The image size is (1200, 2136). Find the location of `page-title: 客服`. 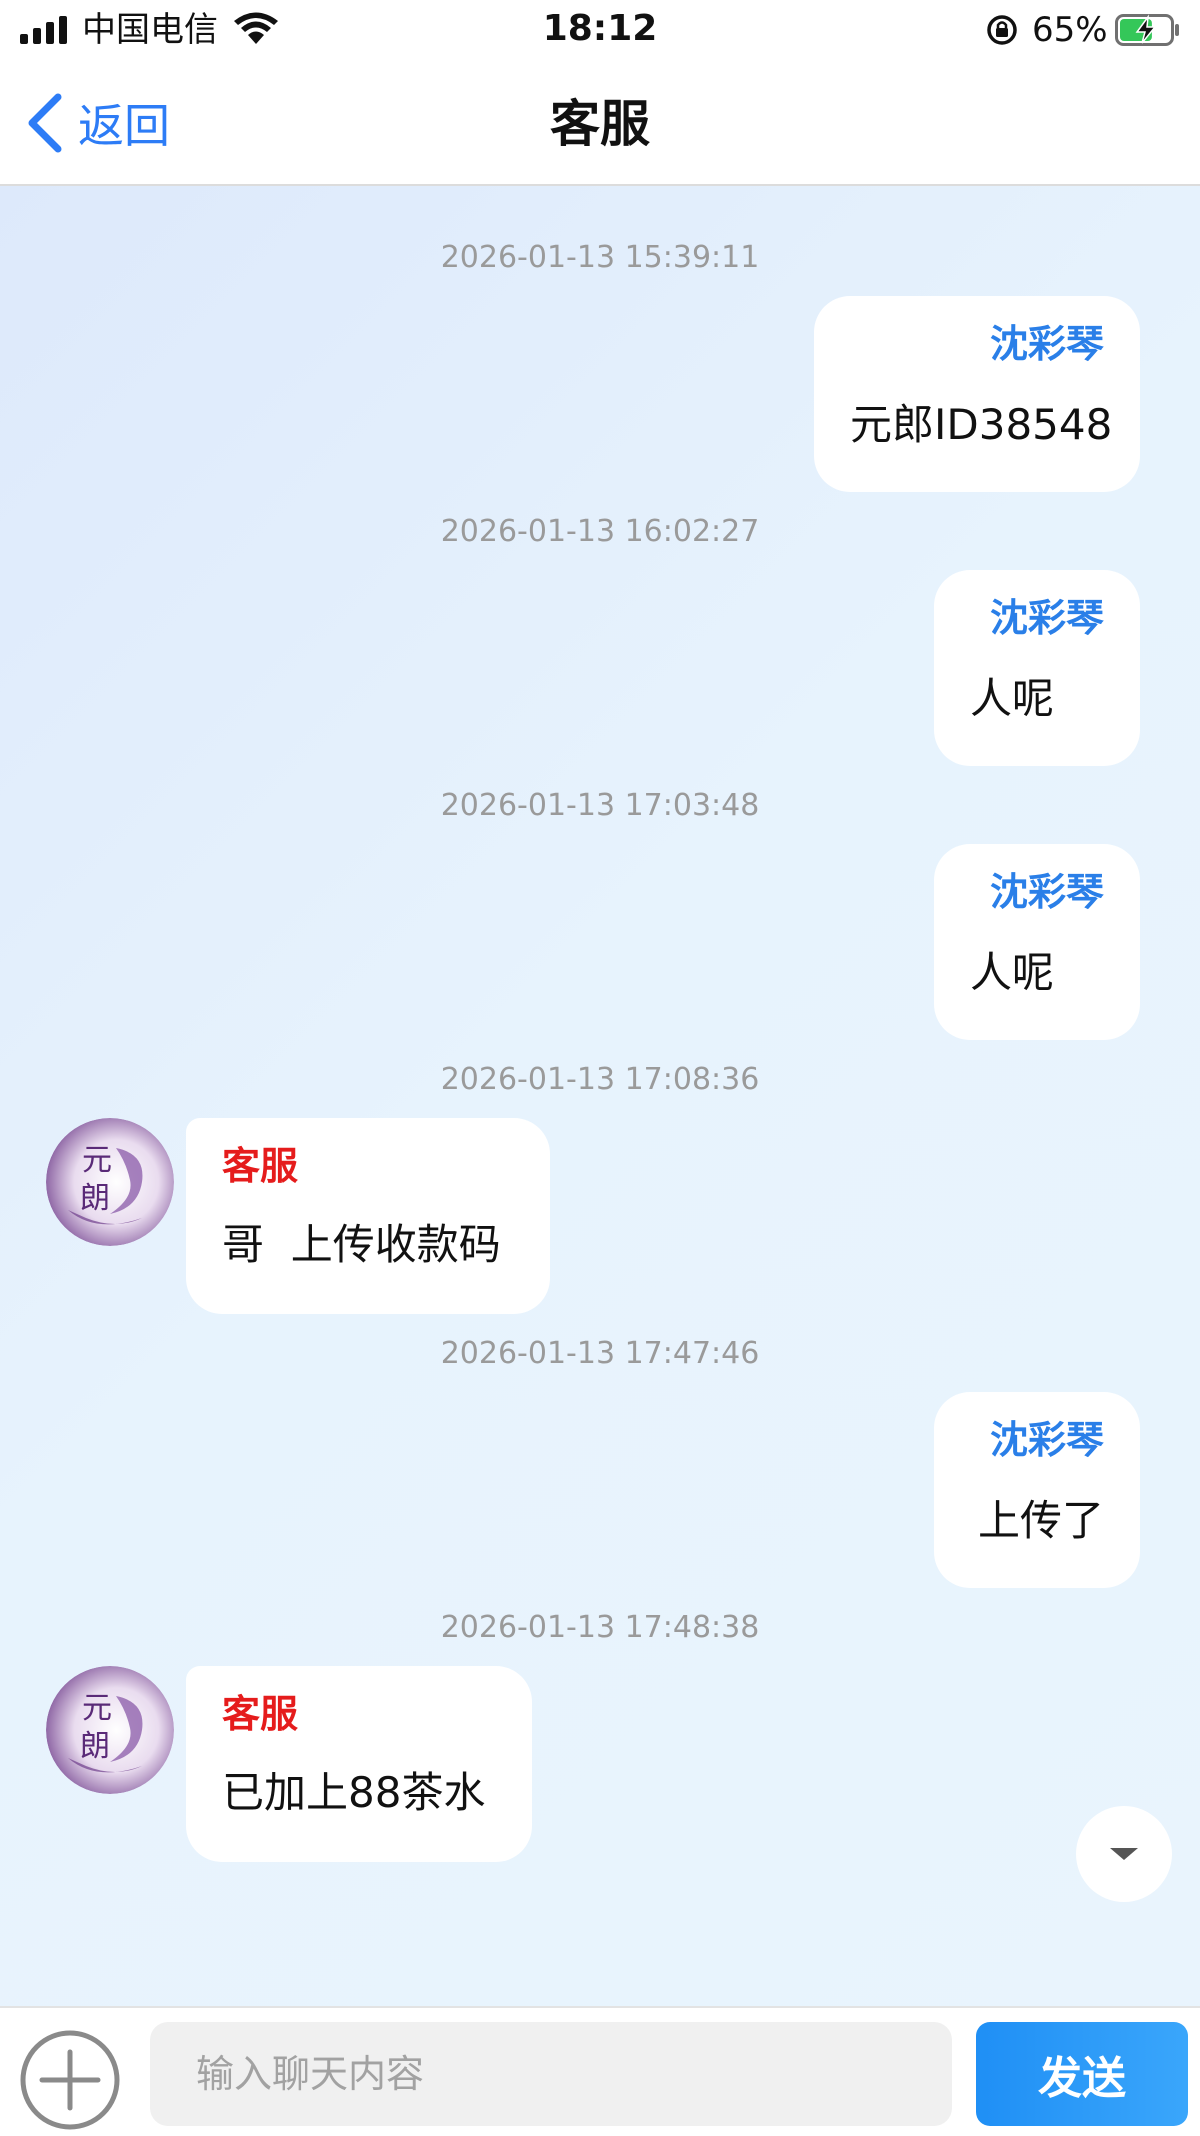

page-title: 客服 is located at coordinates (600, 124).